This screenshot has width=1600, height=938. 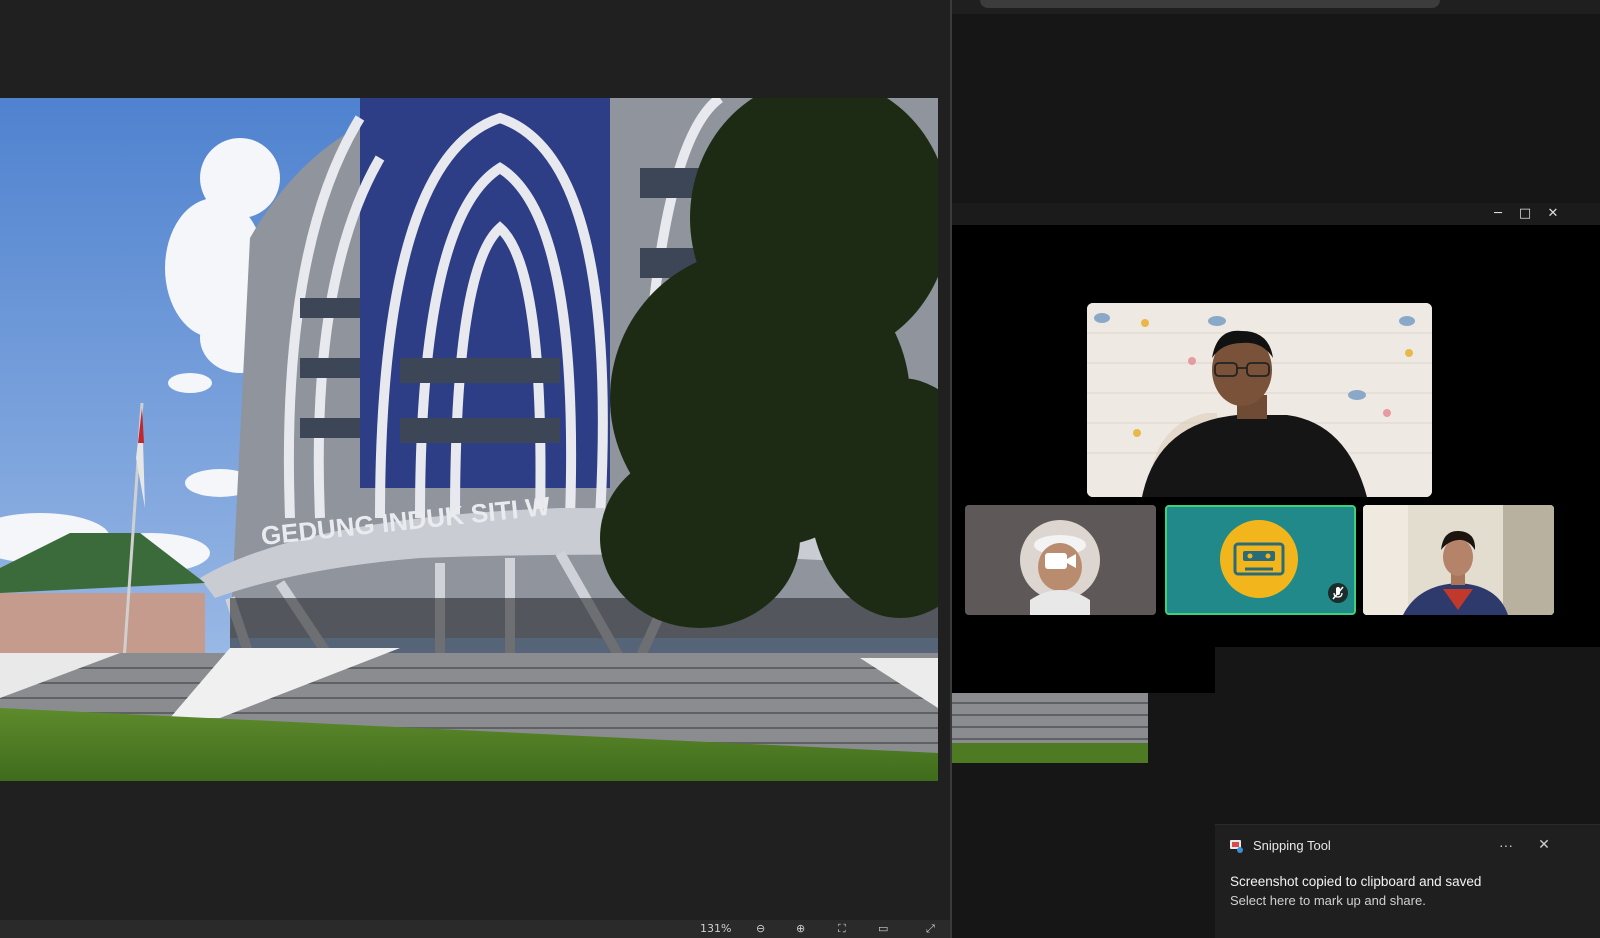 I want to click on speaker-video-tile, so click(x=1259, y=400).